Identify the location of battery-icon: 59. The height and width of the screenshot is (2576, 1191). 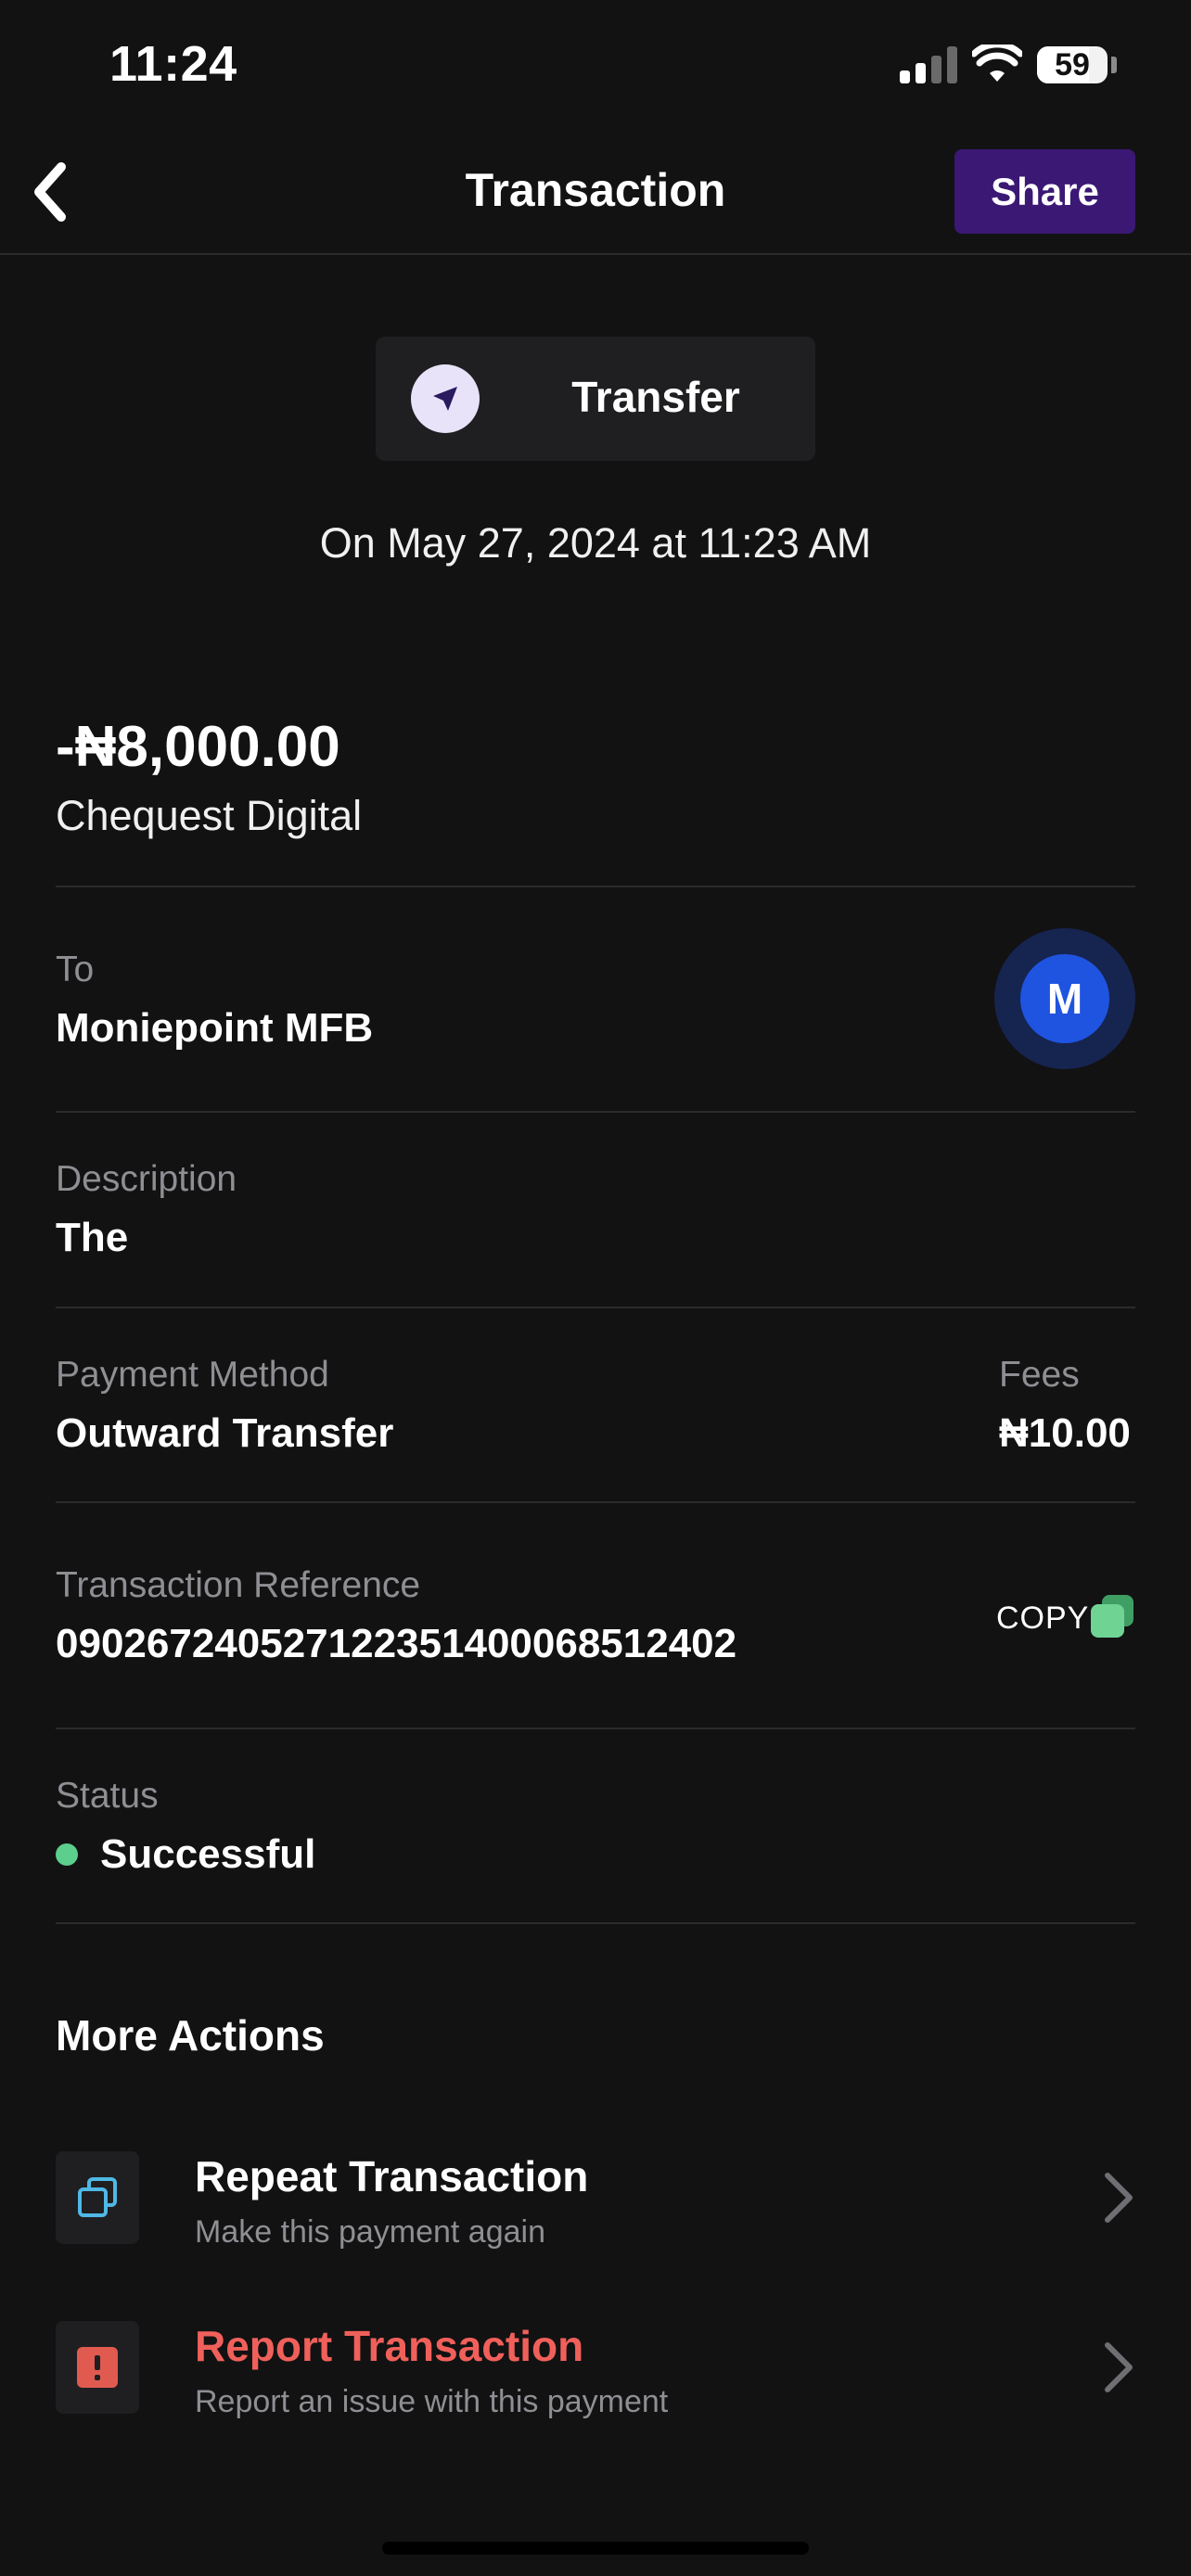
(1073, 64).